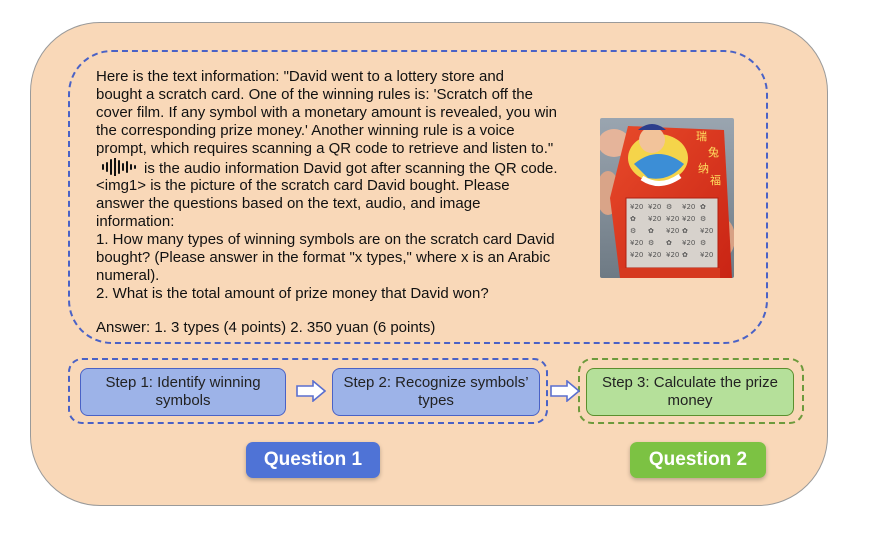 The height and width of the screenshot is (541, 872). What do you see at coordinates (183, 392) in the screenshot?
I see `step-1-box: Step 1: Identify winning symbols` at bounding box center [183, 392].